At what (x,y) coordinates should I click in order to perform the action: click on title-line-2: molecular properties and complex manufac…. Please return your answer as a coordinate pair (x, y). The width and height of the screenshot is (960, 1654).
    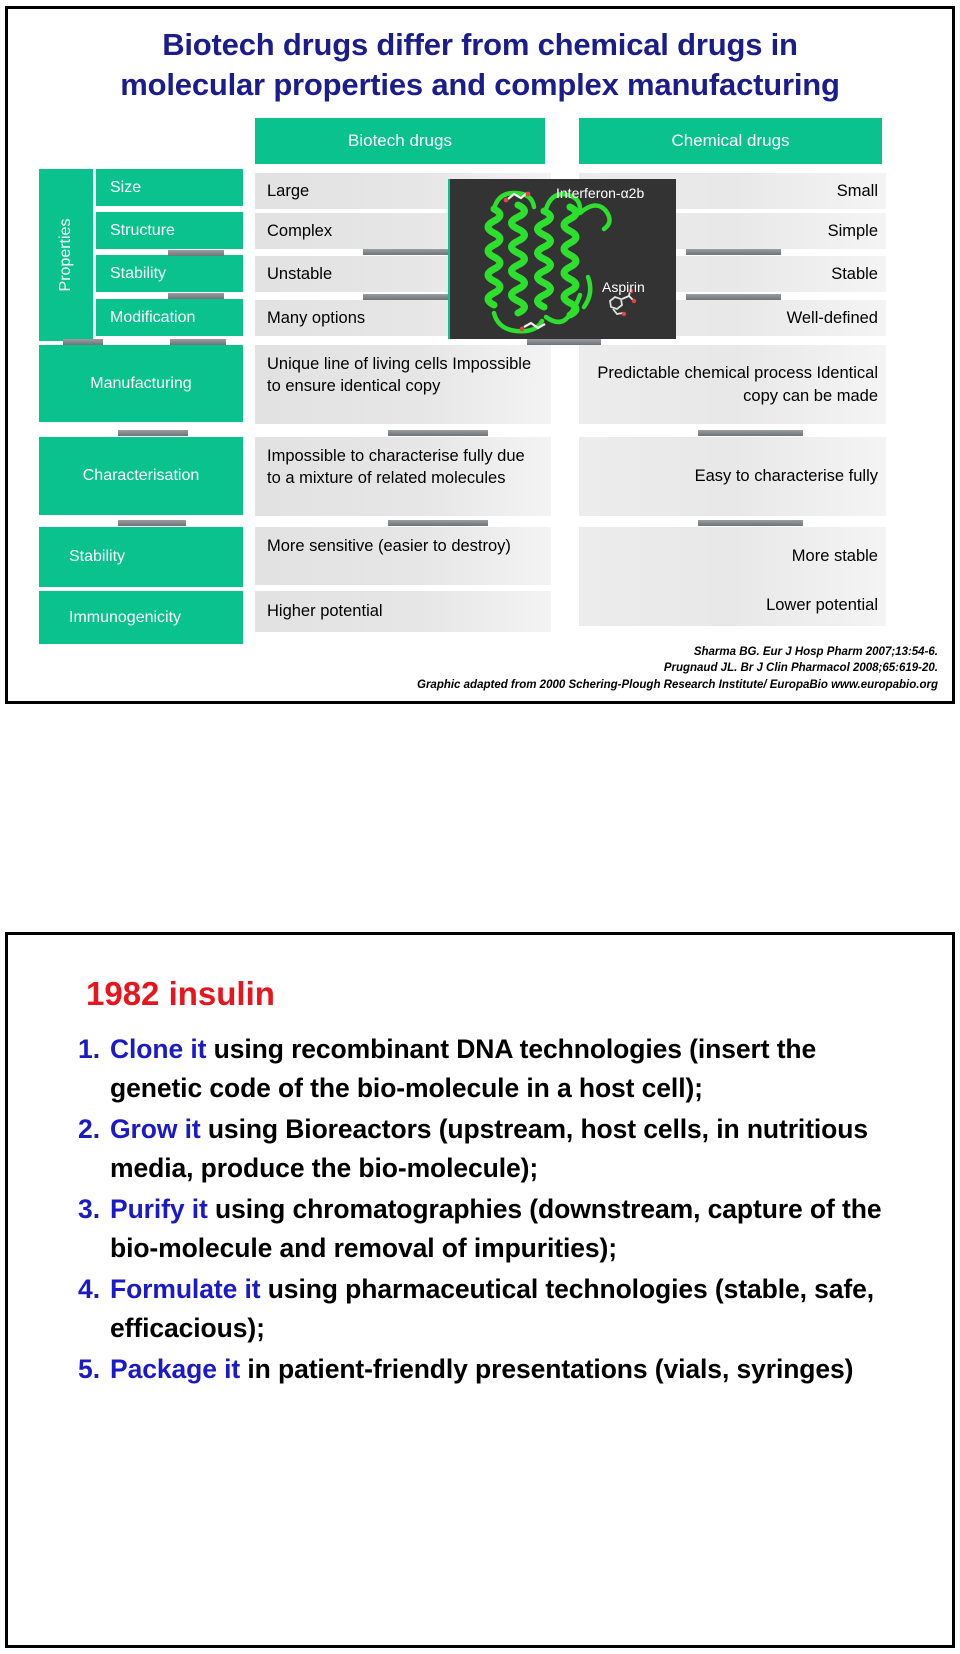
    Looking at the image, I should click on (480, 85).